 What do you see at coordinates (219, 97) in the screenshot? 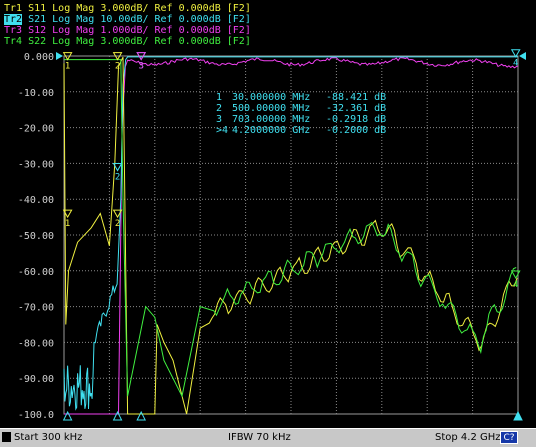
I see `marker-row-1-id: 1` at bounding box center [219, 97].